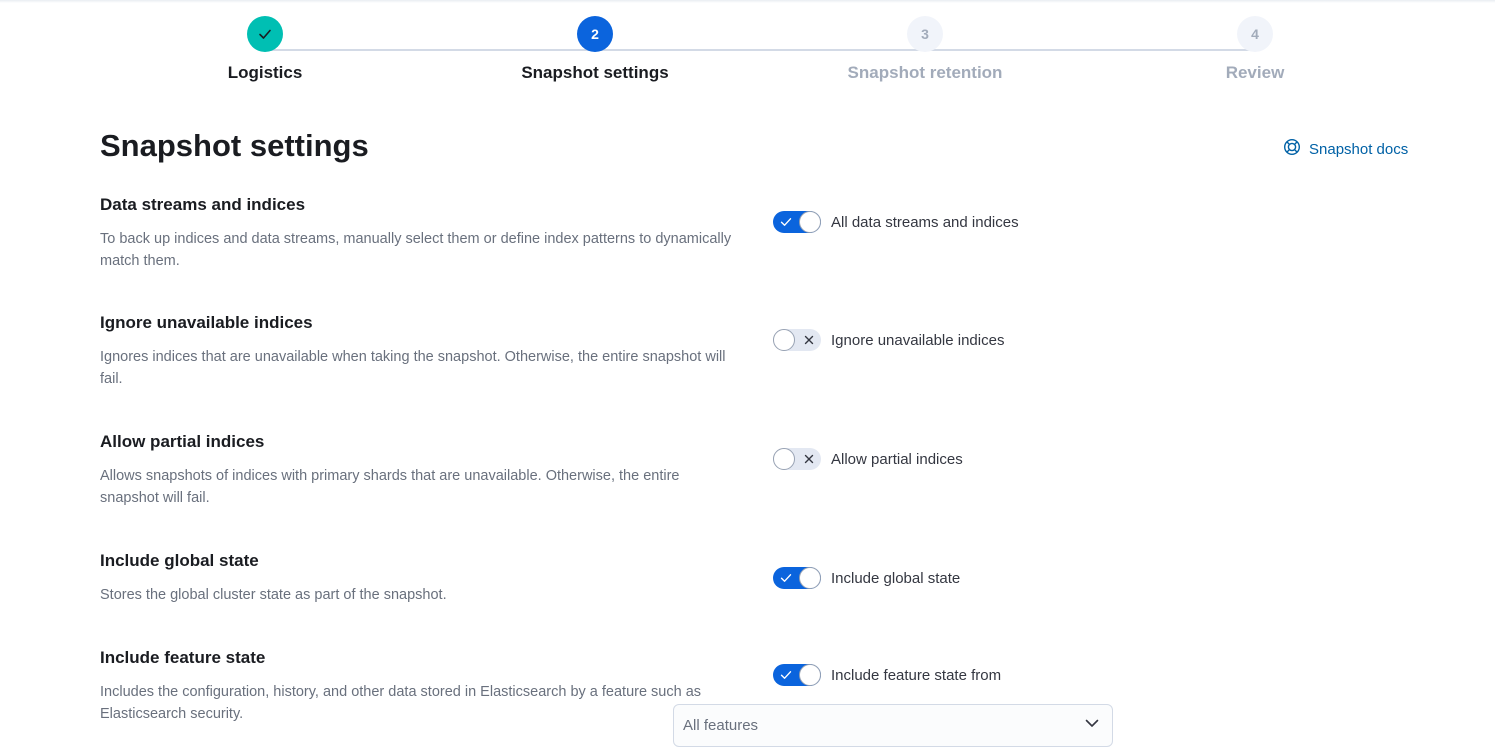 The image size is (1495, 756). Describe the element at coordinates (1255, 34) in the screenshot. I see `step-number: 4` at that location.